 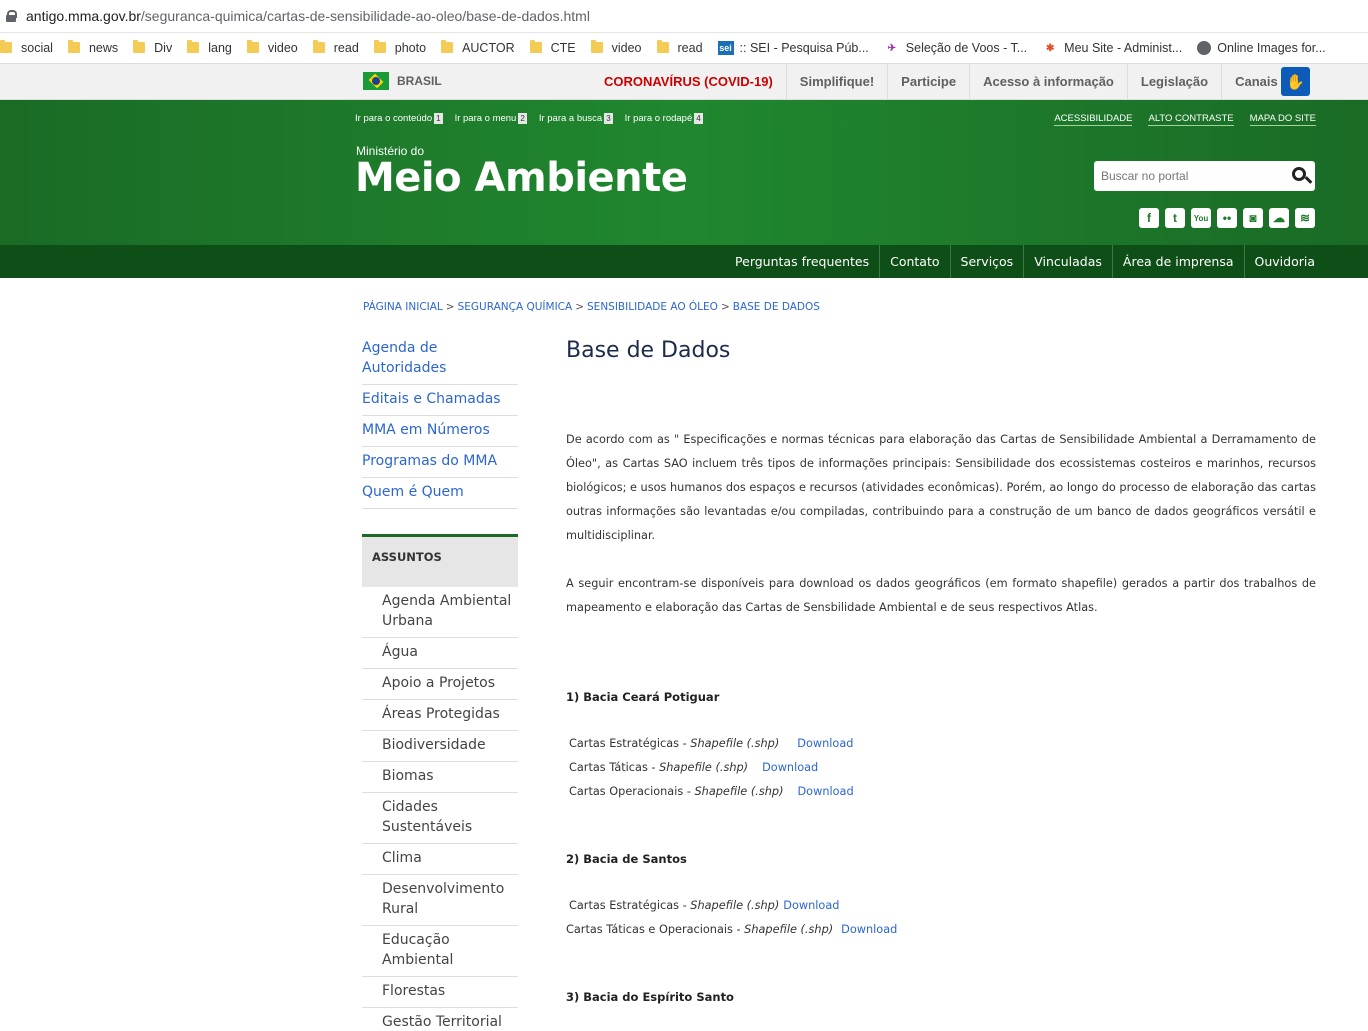 I want to click on assunto-item: Desenvolvimento Rural, so click(x=440, y=900).